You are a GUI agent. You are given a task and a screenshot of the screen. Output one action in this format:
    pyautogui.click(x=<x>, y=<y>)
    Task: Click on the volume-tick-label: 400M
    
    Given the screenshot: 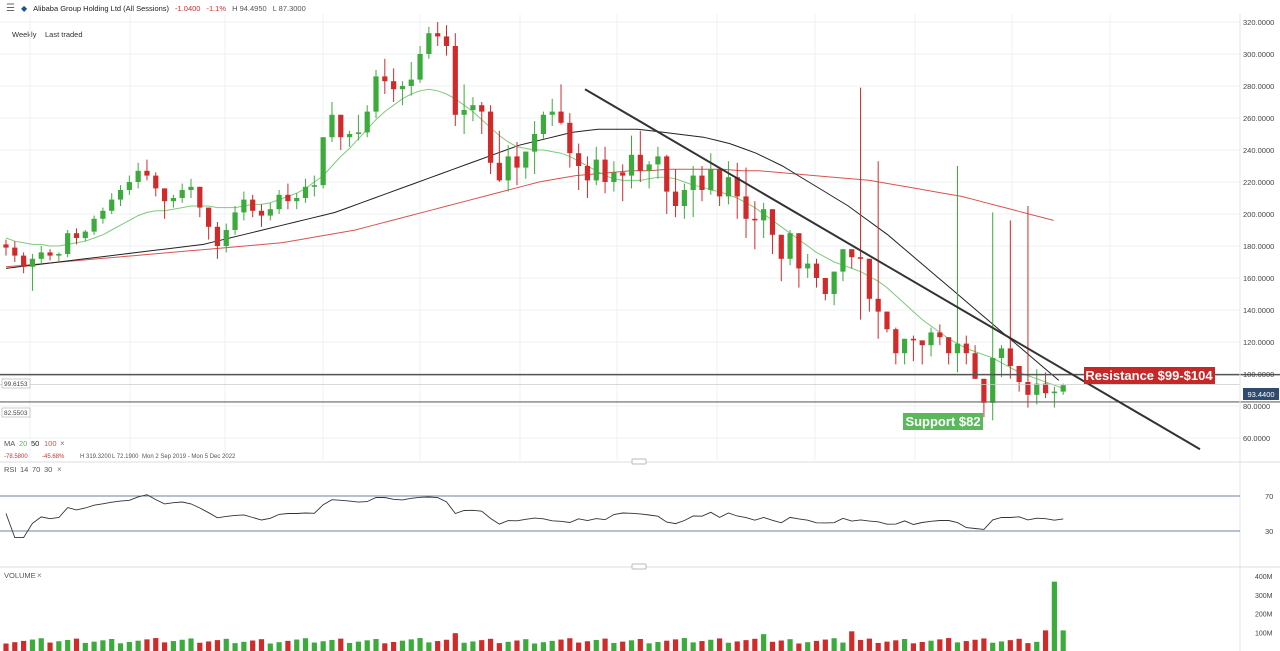 What is the action you would take?
    pyautogui.click(x=1264, y=577)
    